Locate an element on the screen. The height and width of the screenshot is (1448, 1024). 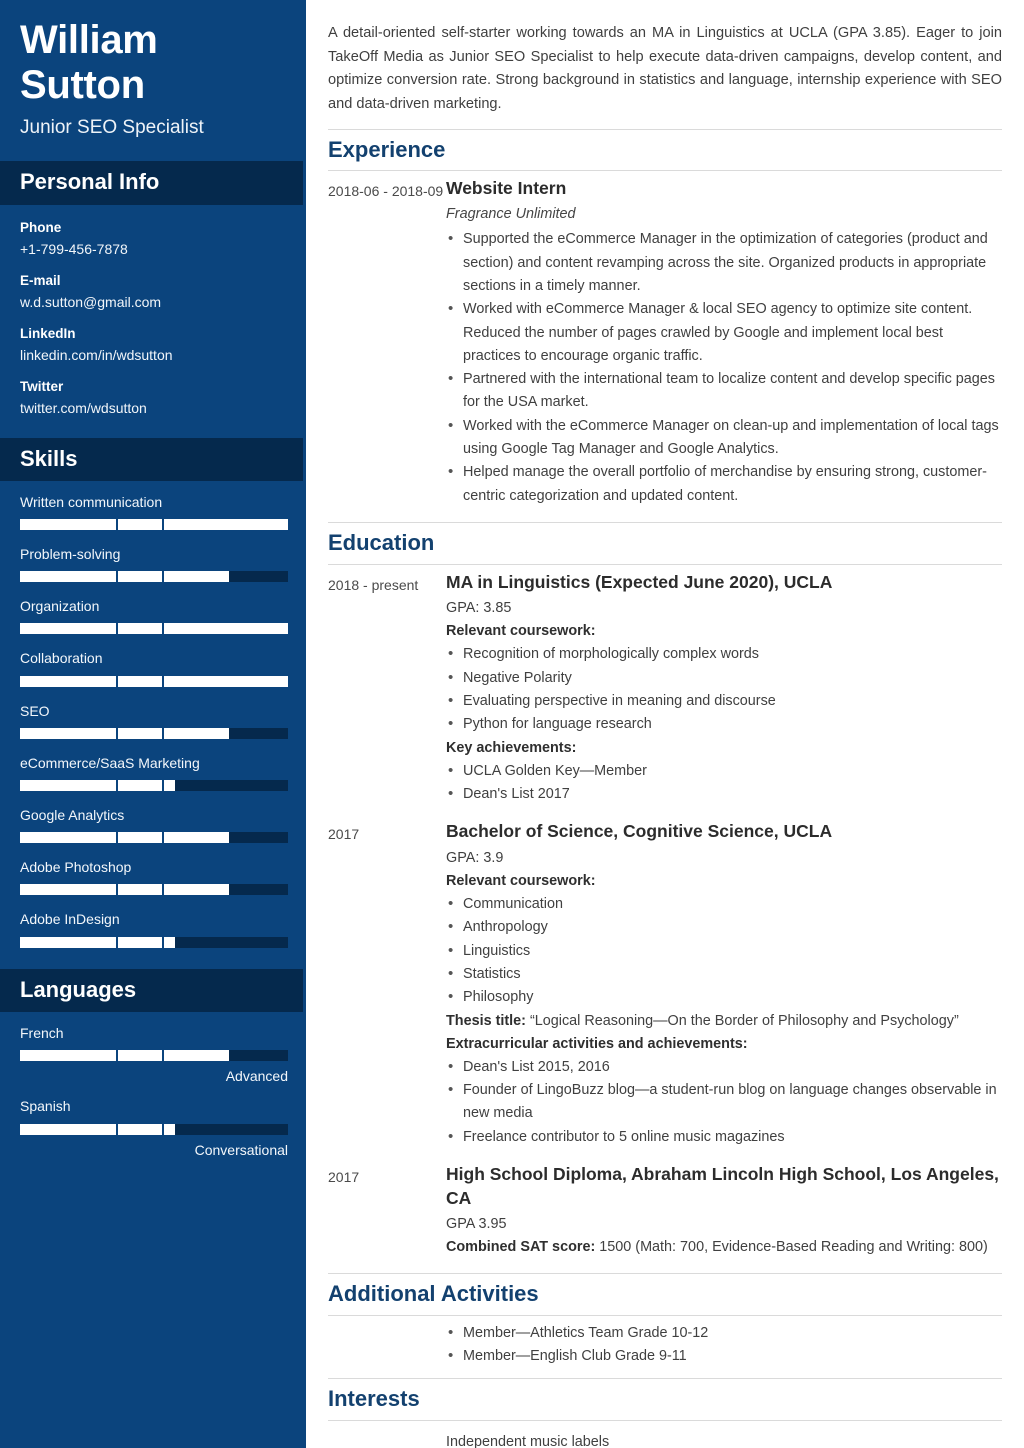
skill-label: Collaboration is located at coordinates (61, 658).